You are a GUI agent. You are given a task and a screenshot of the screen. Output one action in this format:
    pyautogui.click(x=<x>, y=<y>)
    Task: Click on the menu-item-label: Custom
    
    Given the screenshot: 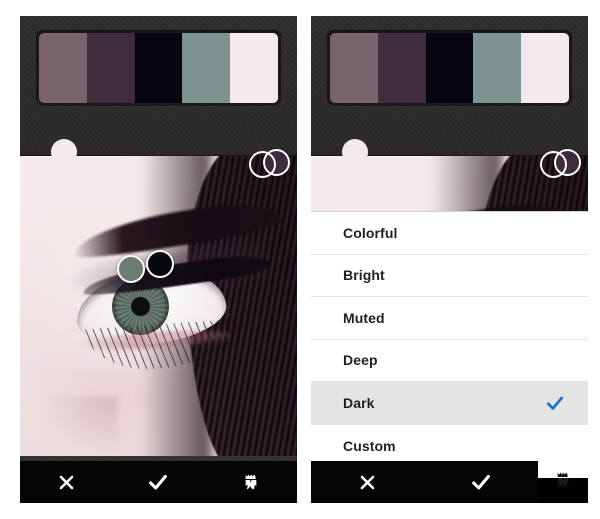 What is the action you would take?
    pyautogui.click(x=369, y=445)
    